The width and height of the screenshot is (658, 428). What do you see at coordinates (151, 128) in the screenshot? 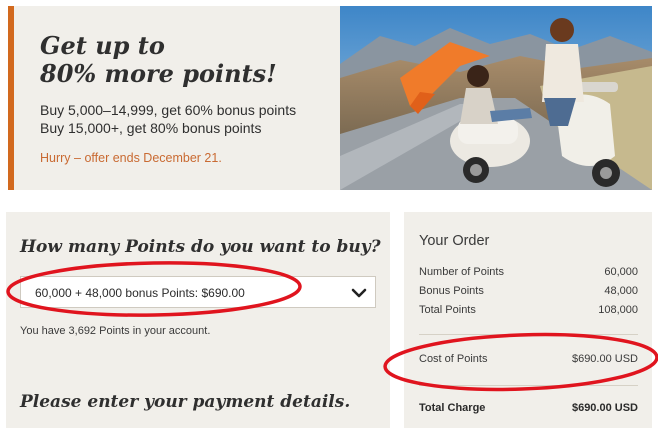
I see `promo-offer-line-2: Buy 15,000+, get 80% bonus points` at bounding box center [151, 128].